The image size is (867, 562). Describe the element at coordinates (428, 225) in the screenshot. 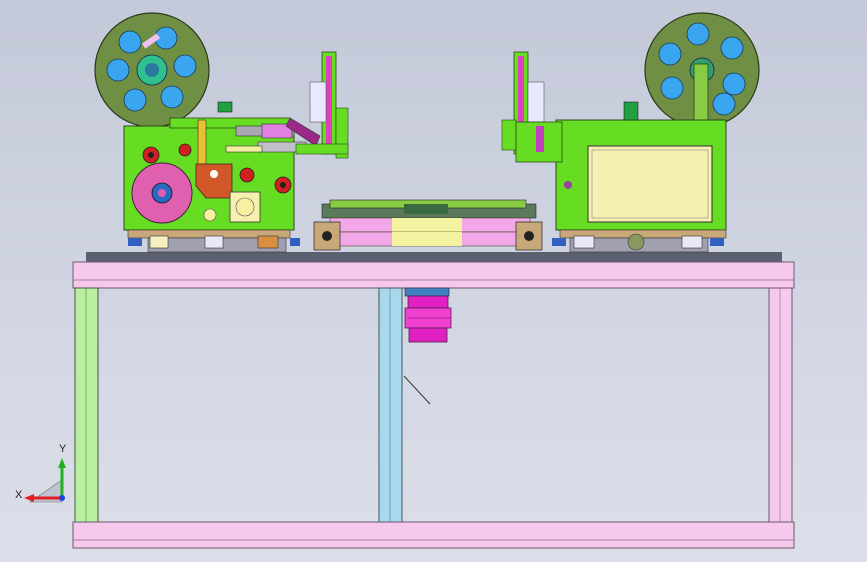

I see `center-conveyor` at that location.